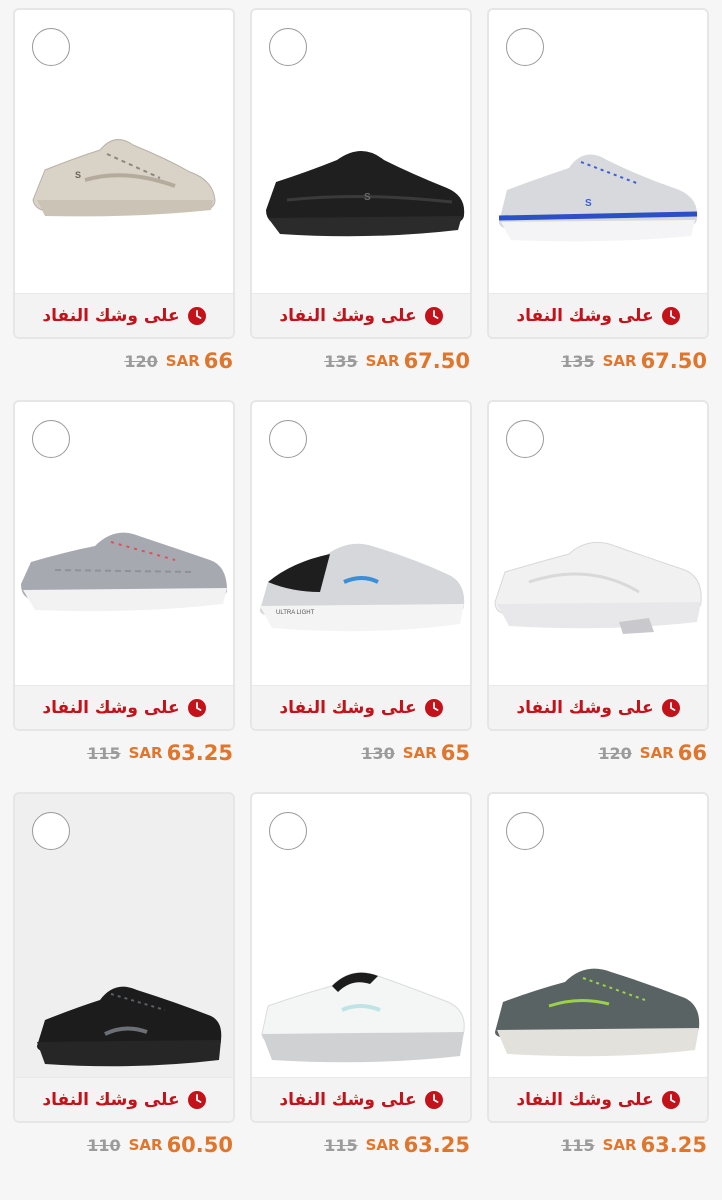 The image size is (722, 1200). I want to click on white-black-sneaker-icon, so click(363, 1017).